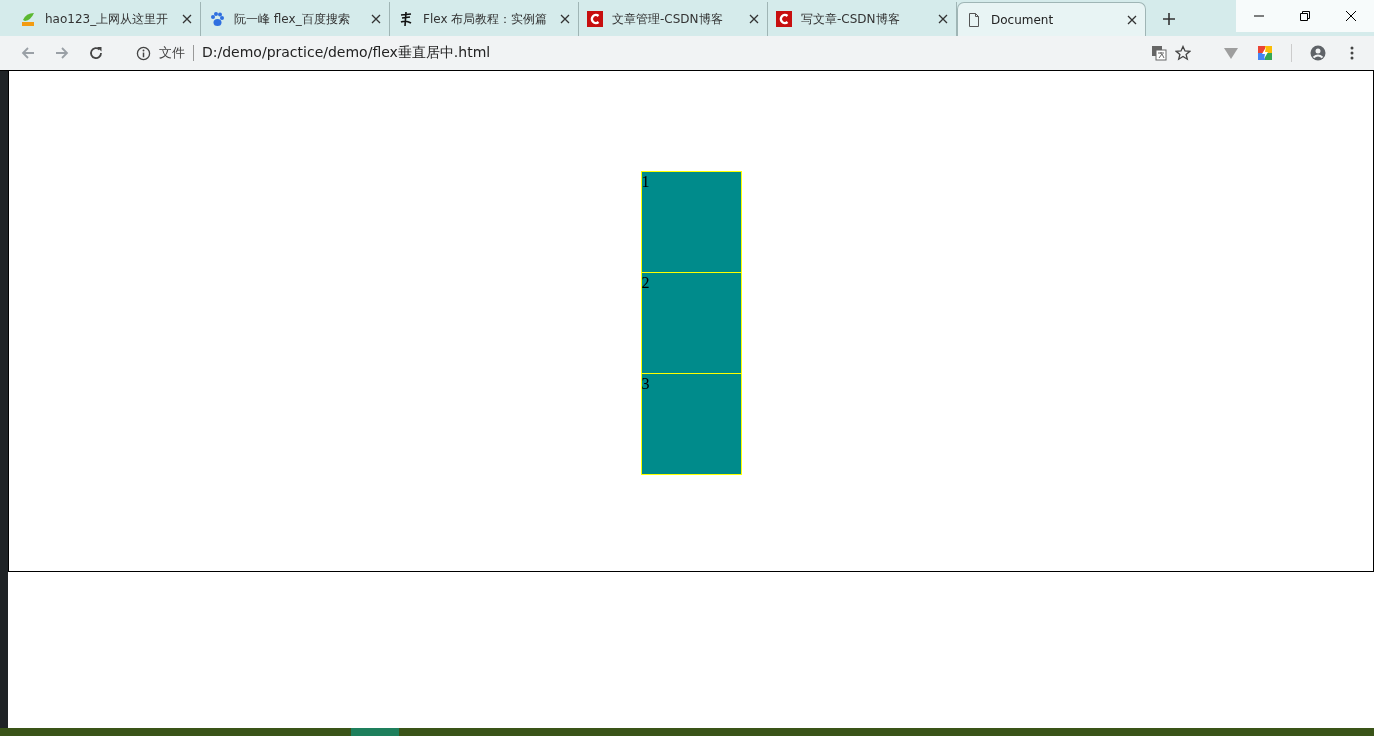  What do you see at coordinates (1183, 53) in the screenshot?
I see `star-icon` at bounding box center [1183, 53].